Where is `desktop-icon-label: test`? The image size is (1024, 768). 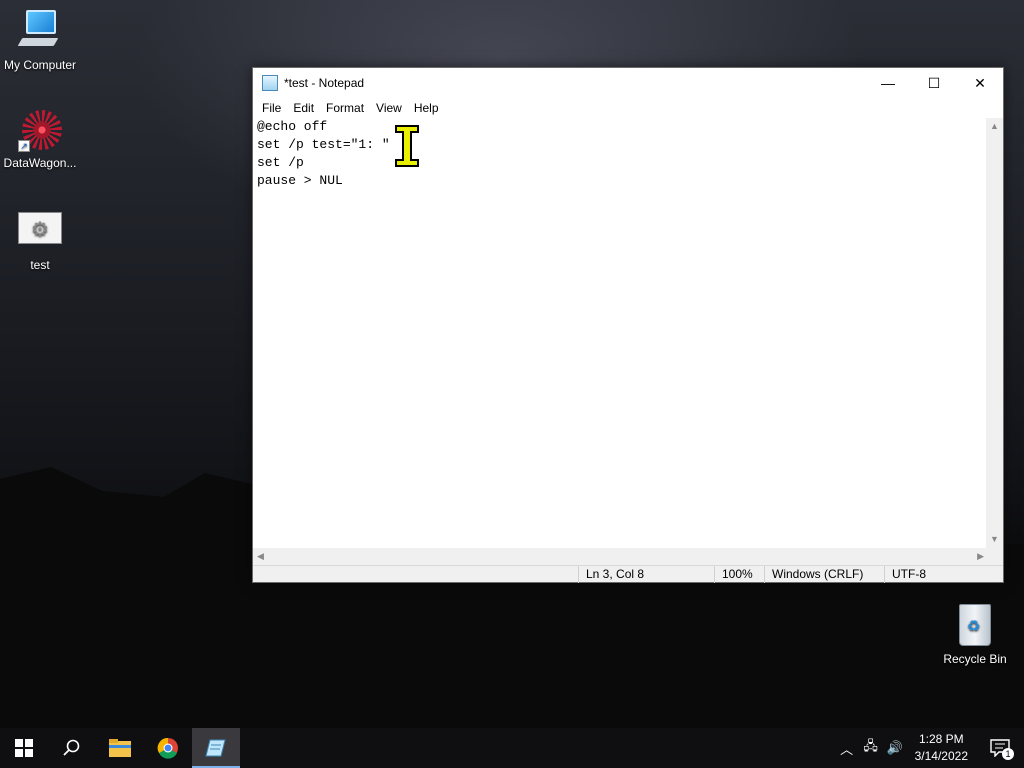
desktop-icon-label: test is located at coordinates (40, 265).